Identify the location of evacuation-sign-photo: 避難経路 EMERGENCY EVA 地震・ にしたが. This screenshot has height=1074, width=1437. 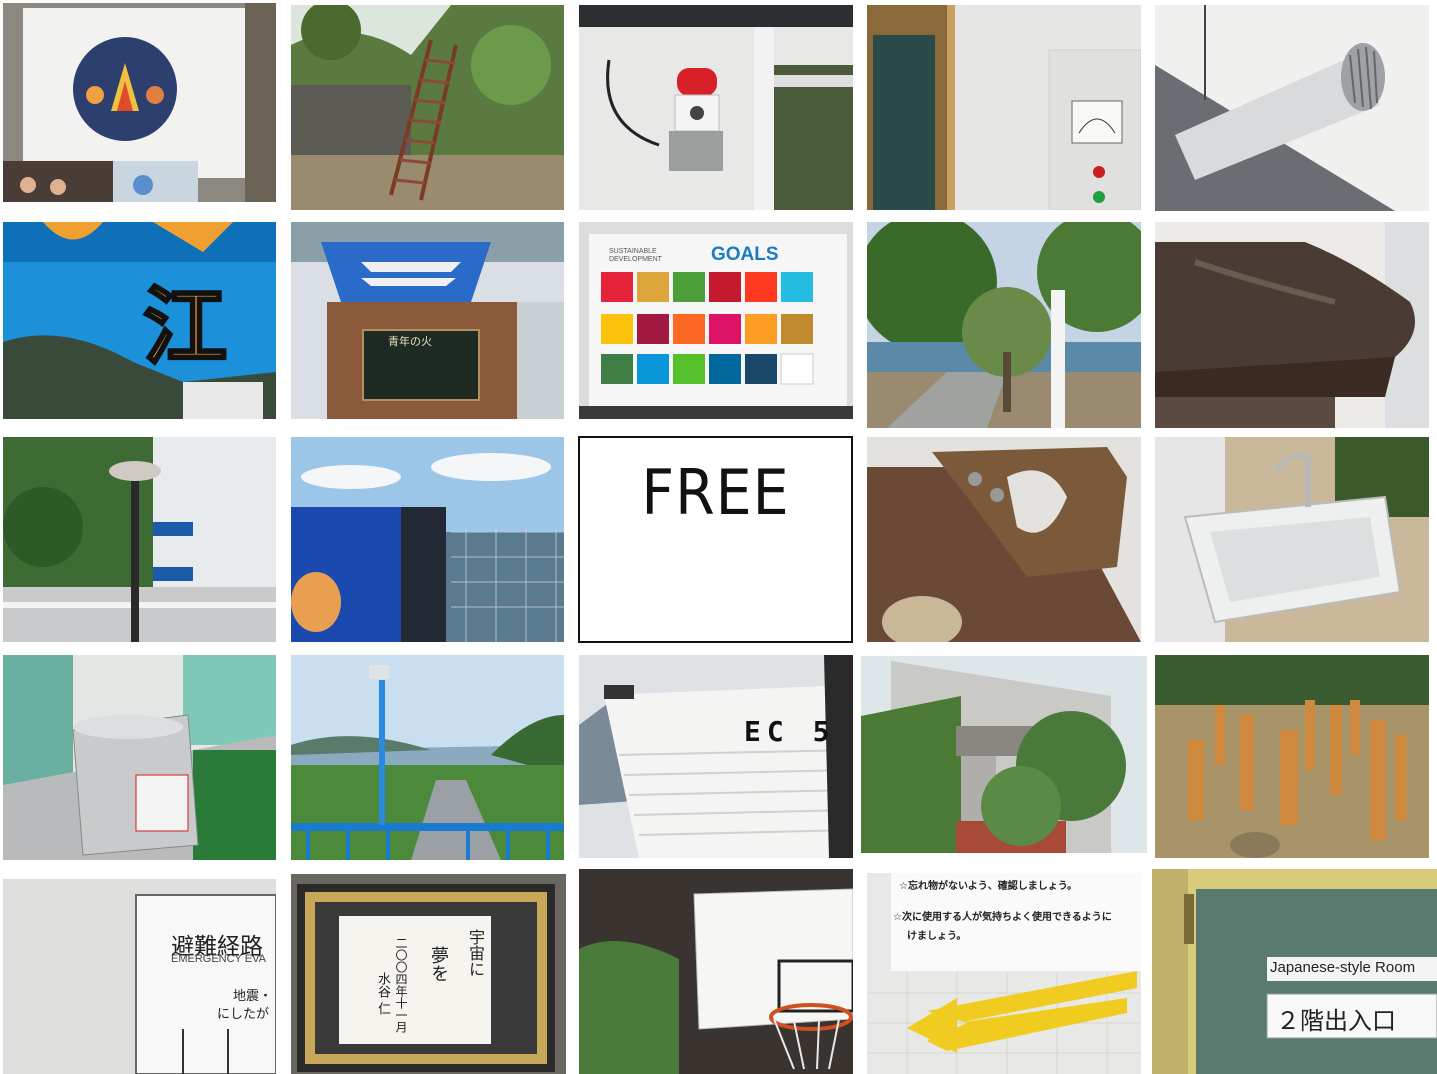
(139, 976).